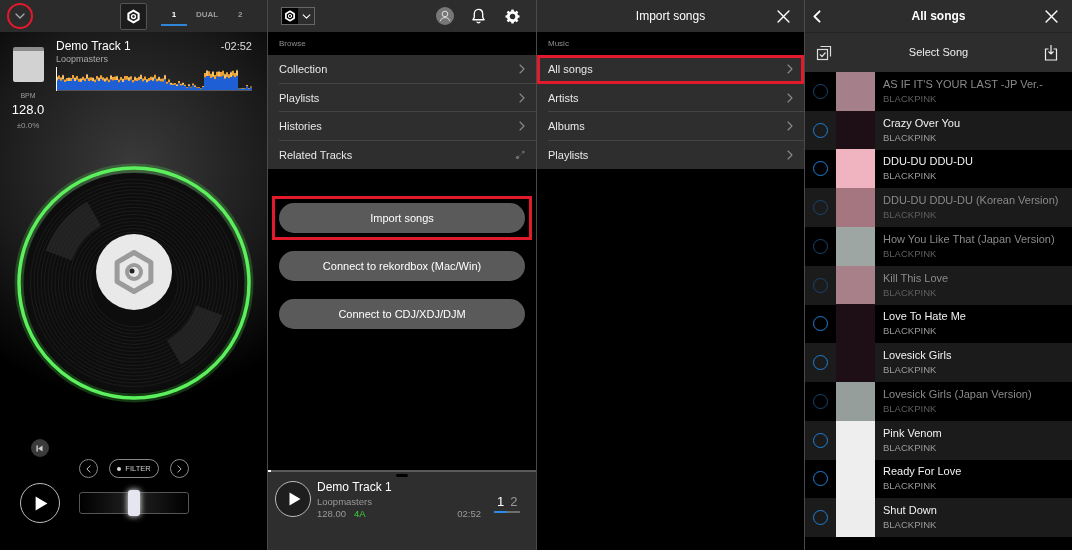 This screenshot has width=1072, height=550. I want to click on avatar-icon, so click(445, 16).